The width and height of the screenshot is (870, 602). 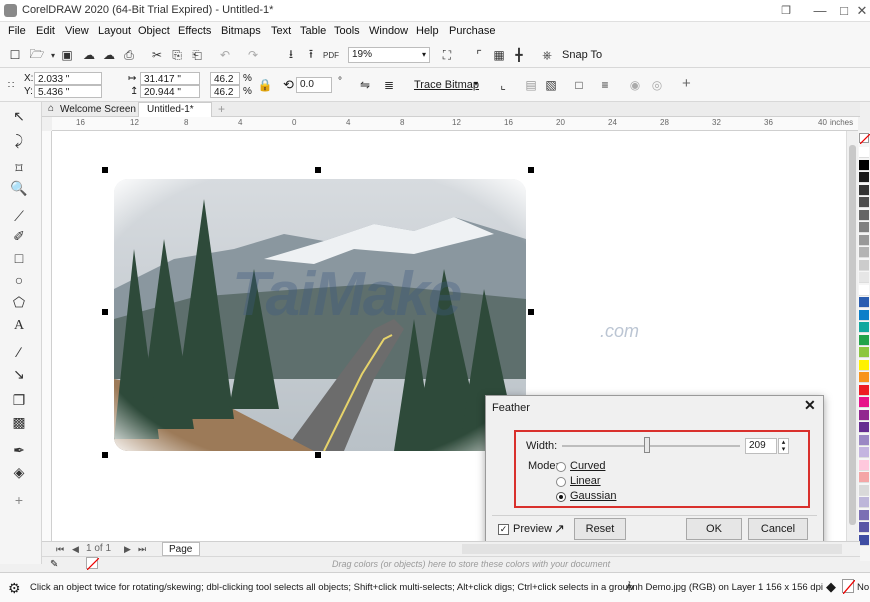 What do you see at coordinates (19, 140) in the screenshot?
I see `shape-tool-icon: ⤸` at bounding box center [19, 140].